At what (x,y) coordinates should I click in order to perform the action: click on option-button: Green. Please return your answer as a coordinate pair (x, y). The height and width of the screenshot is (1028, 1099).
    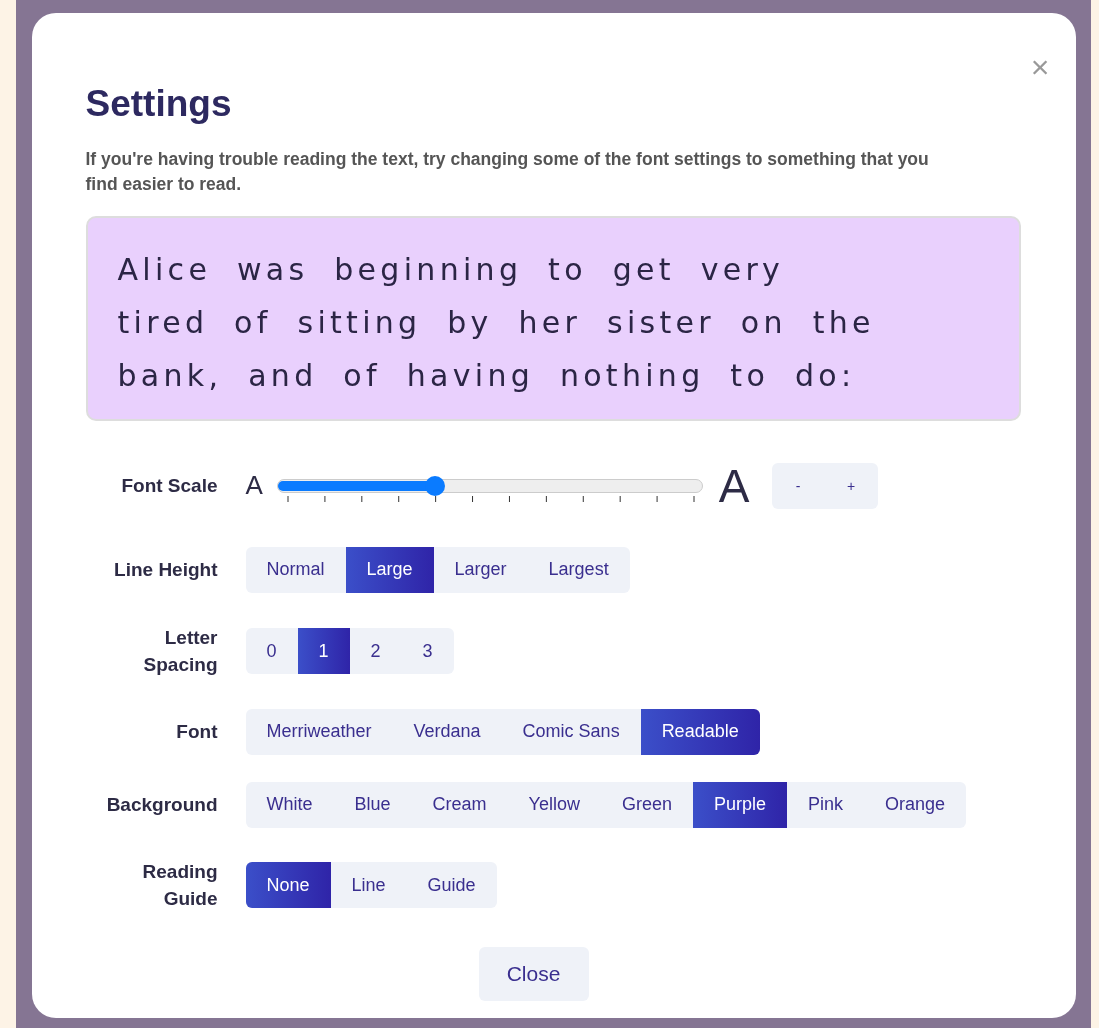
    Looking at the image, I should click on (646, 804).